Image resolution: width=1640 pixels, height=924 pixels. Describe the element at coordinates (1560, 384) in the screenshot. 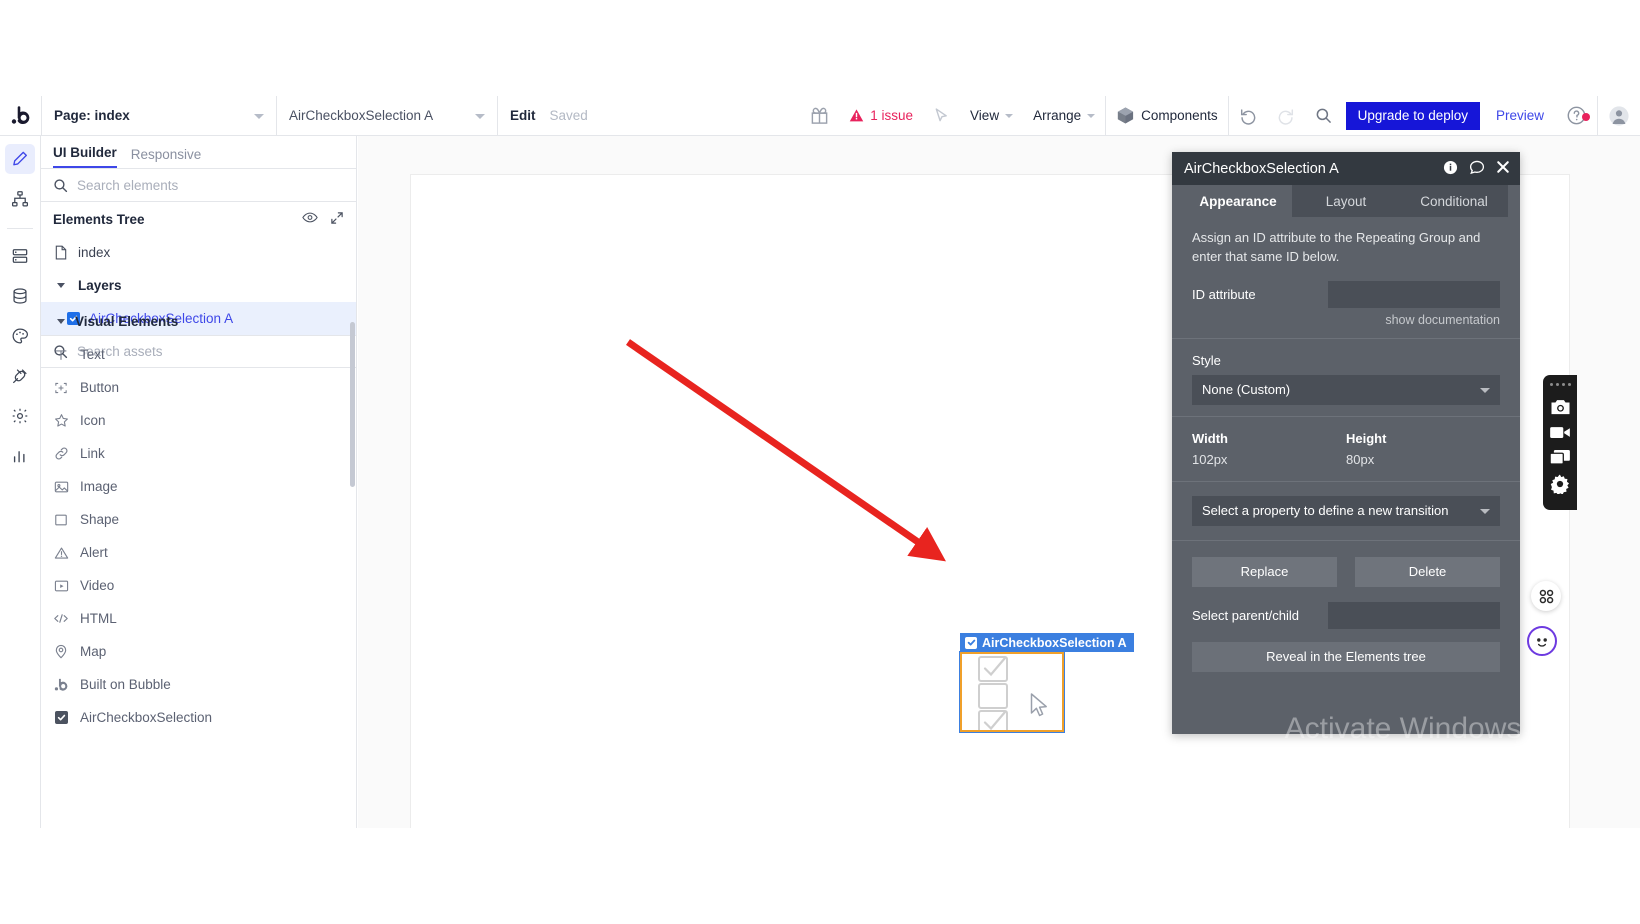

I see `drag-dots-icon` at that location.